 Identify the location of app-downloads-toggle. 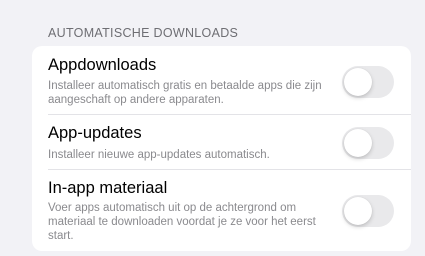
(368, 82).